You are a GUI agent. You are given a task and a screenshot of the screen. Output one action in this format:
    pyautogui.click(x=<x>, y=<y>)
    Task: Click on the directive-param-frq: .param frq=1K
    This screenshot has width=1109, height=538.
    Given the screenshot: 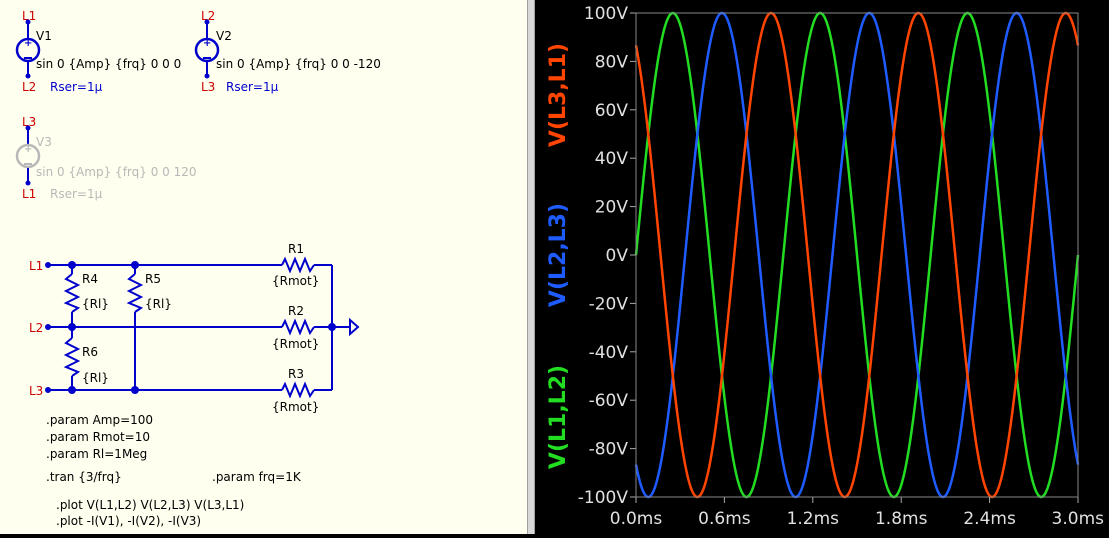 What is the action you would take?
    pyautogui.click(x=257, y=477)
    